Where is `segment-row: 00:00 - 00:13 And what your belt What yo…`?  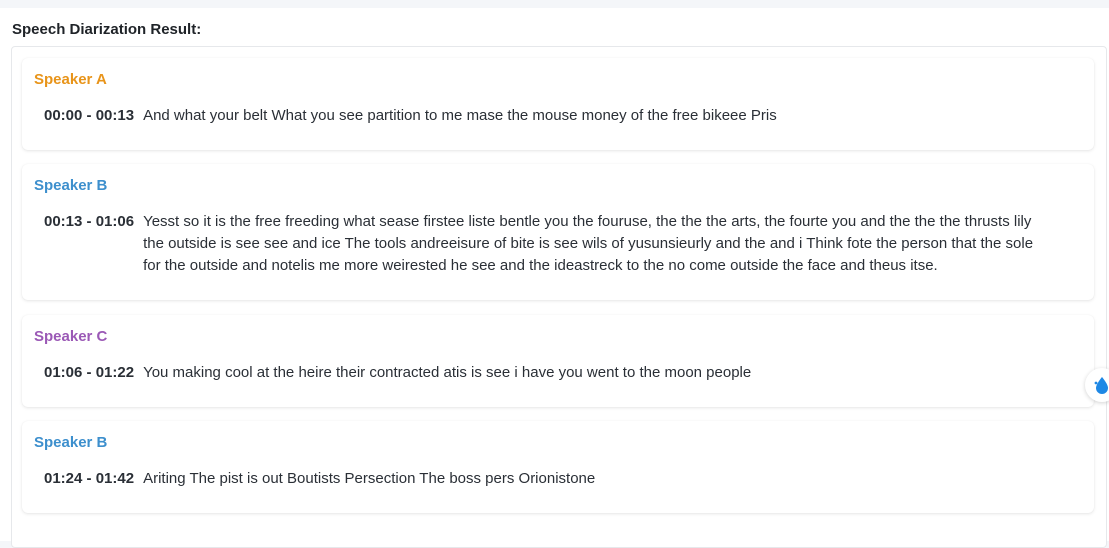
segment-row: 00:00 - 00:13 And what your belt What yo… is located at coordinates (549, 116).